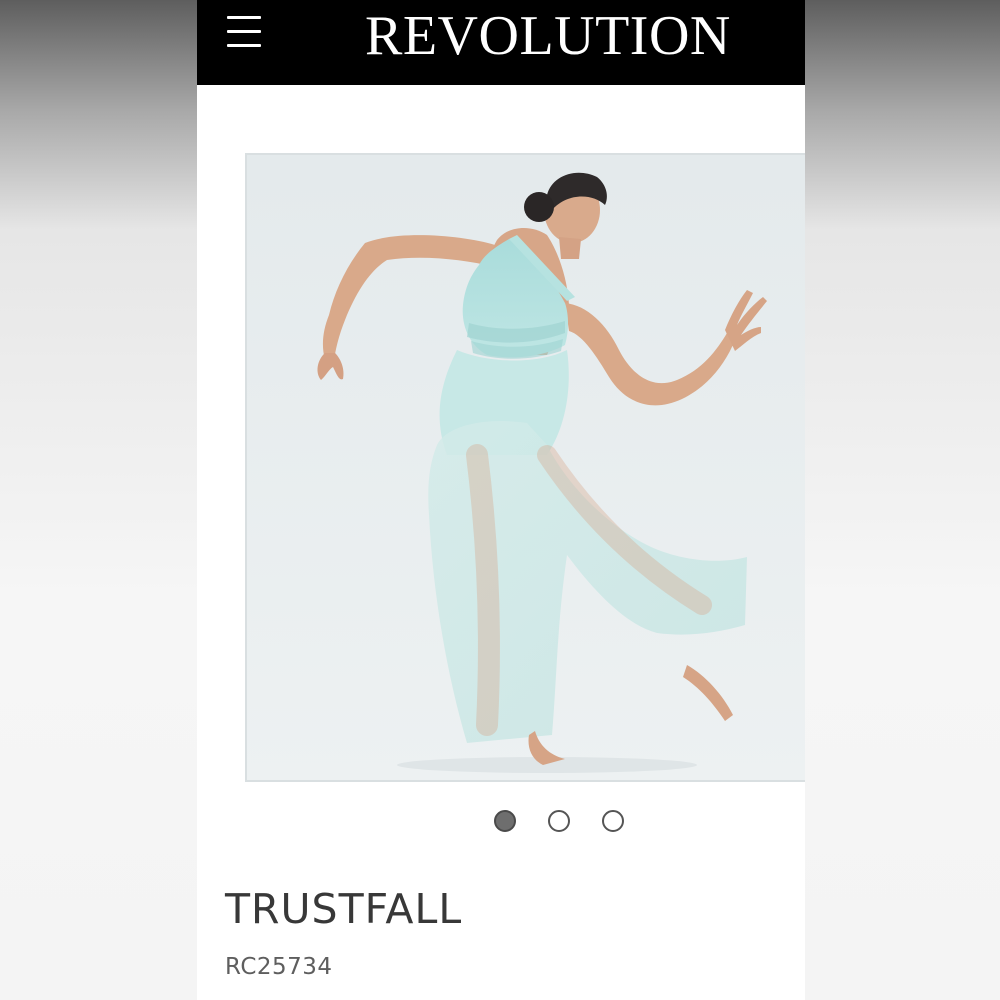 Image resolution: width=1000 pixels, height=1000 pixels. I want to click on site-header: REVOLUTION, so click(501, 42).